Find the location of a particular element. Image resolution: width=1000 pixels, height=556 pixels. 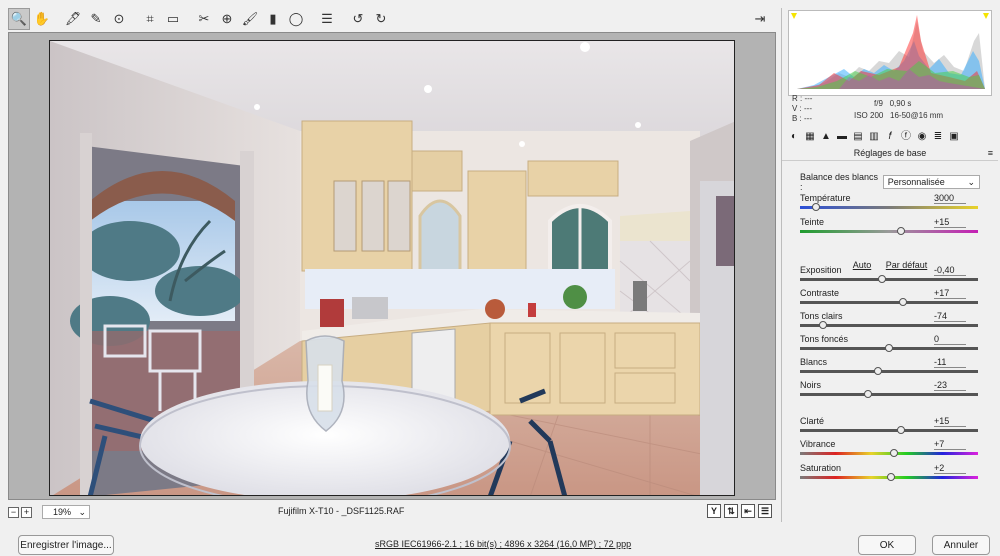

graduated-filter-tool: ▮ is located at coordinates (273, 19).